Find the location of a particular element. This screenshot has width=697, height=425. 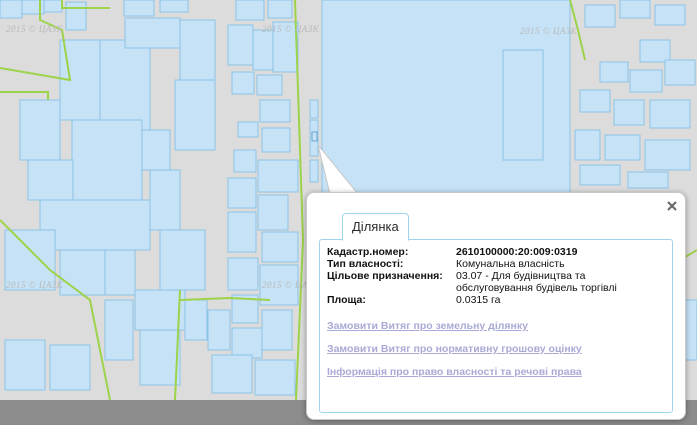

field-value: 0.0315 га is located at coordinates (478, 300).